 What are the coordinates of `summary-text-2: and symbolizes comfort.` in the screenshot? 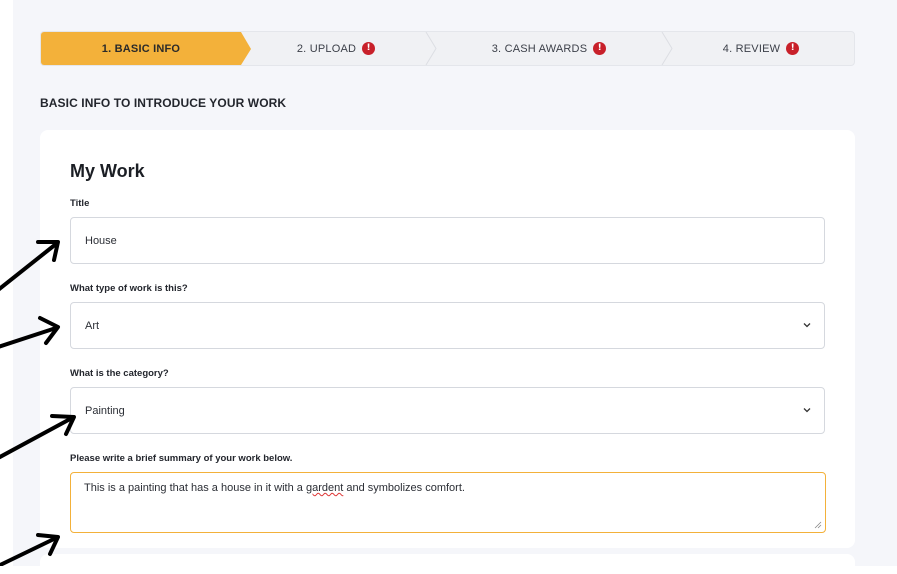 It's located at (404, 488).